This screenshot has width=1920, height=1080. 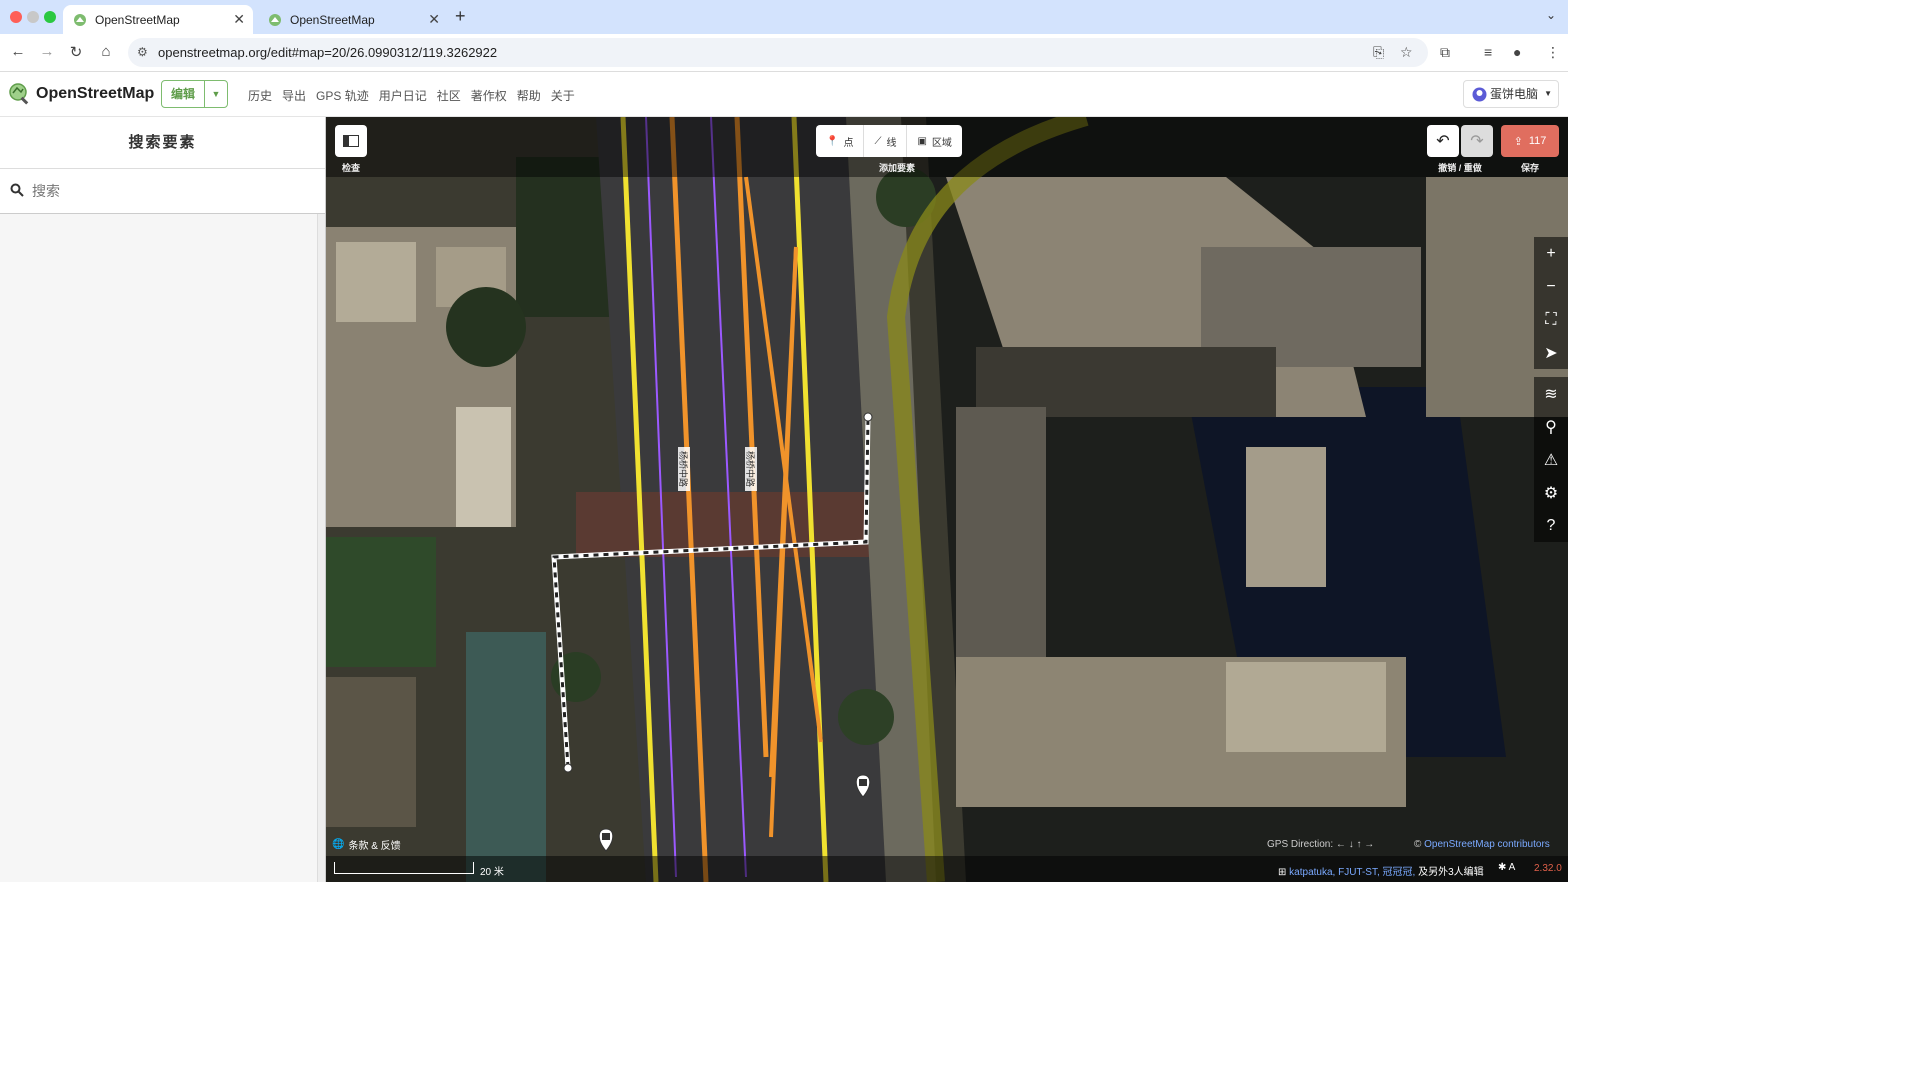 What do you see at coordinates (717, 469) in the screenshot?
I see `road-label-layer: 杨桥中路 杨桥中路` at bounding box center [717, 469].